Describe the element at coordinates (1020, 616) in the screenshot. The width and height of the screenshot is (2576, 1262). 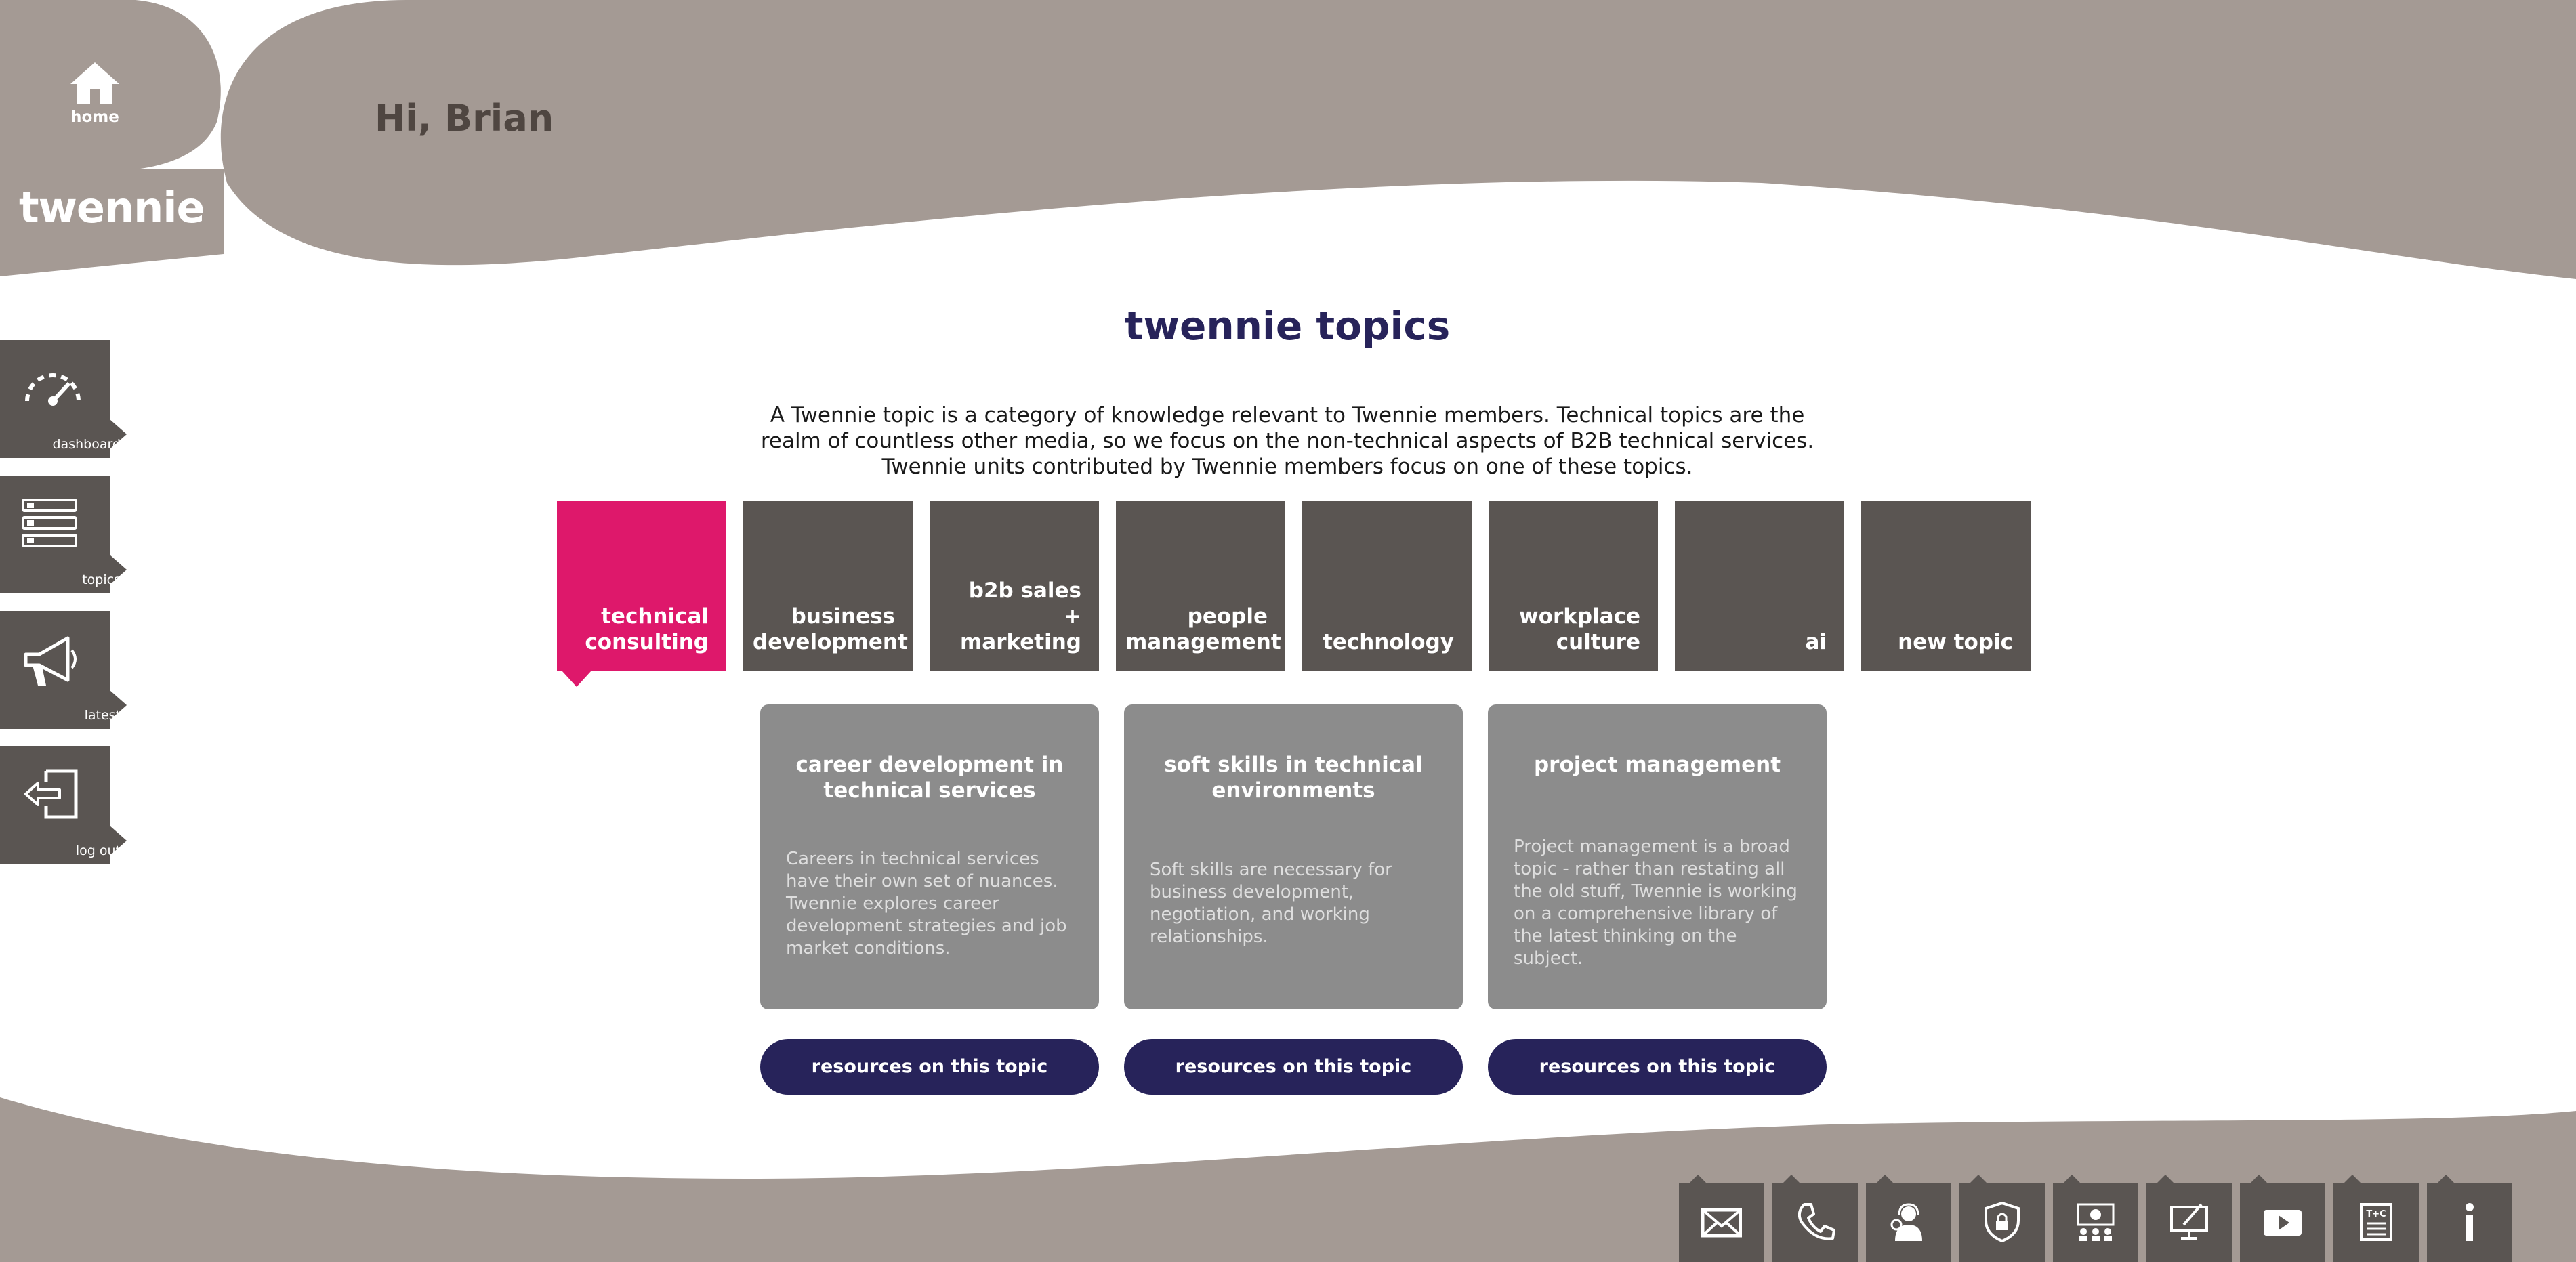
I see `topic-label: b2b sales + marketing` at that location.